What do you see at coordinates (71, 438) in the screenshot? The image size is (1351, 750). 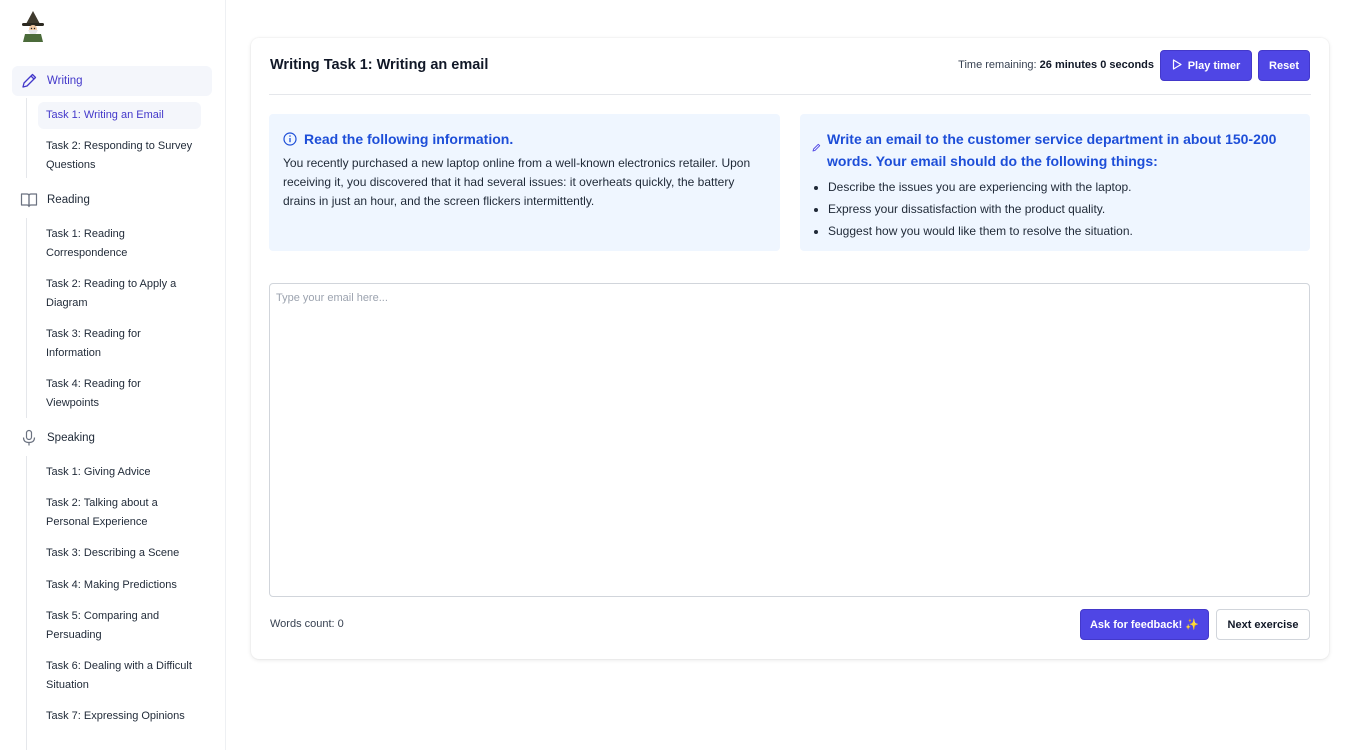 I see `sidebar-section-label: Speaking` at bounding box center [71, 438].